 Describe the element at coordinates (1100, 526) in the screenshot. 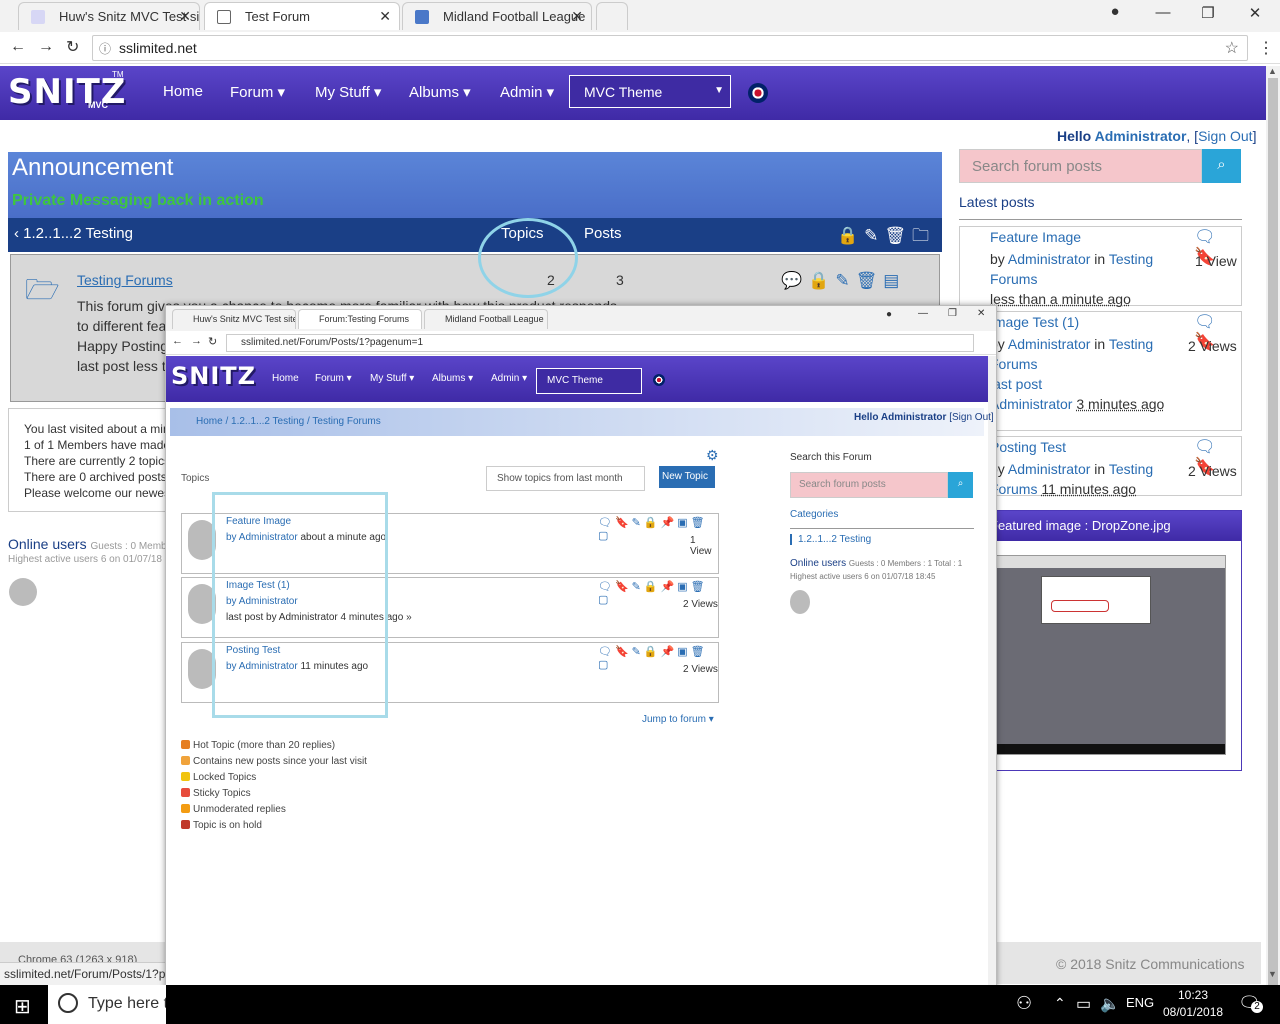

I see `featured-image-title: Featured image : DropZone.jpg` at that location.